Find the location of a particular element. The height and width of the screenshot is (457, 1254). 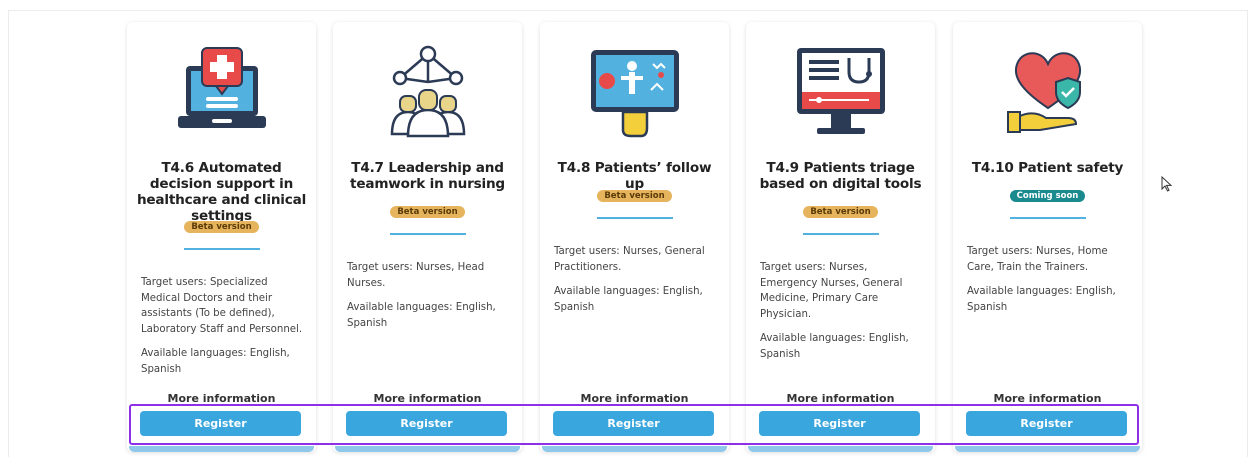

monitor-stethoscope-icon is located at coordinates (840, 92).